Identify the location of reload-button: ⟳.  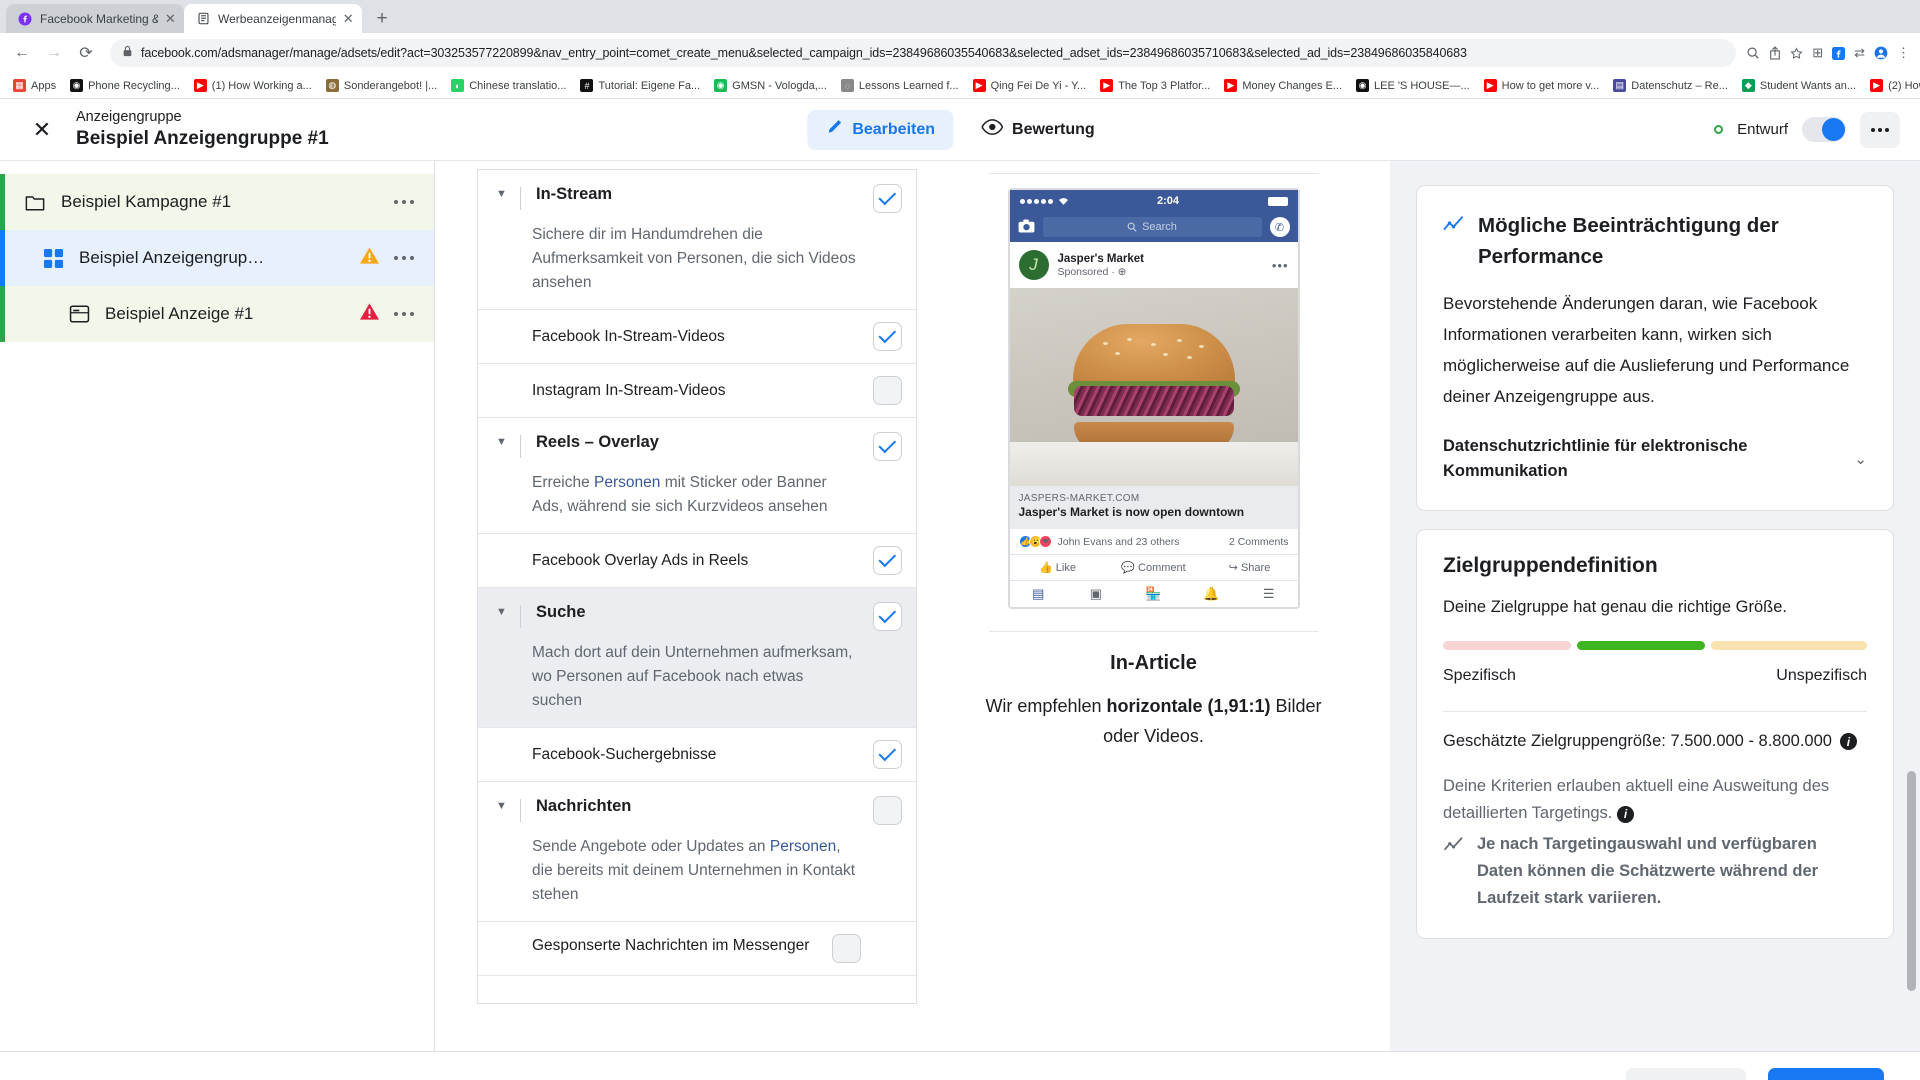
(86, 53).